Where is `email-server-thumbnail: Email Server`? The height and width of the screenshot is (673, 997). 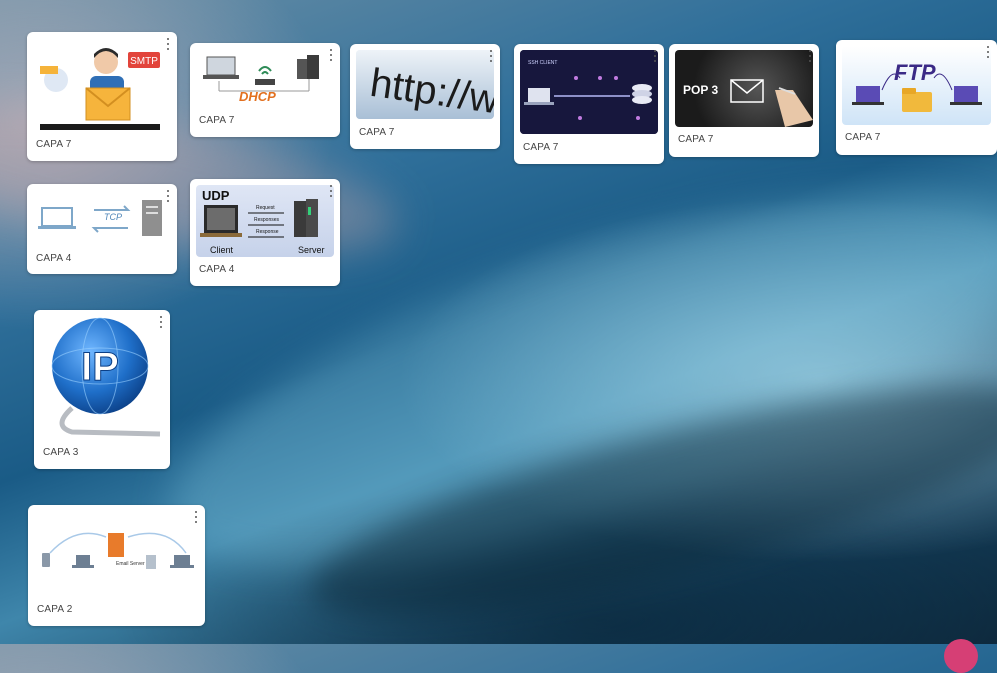 email-server-thumbnail: Email Server is located at coordinates (117, 554).